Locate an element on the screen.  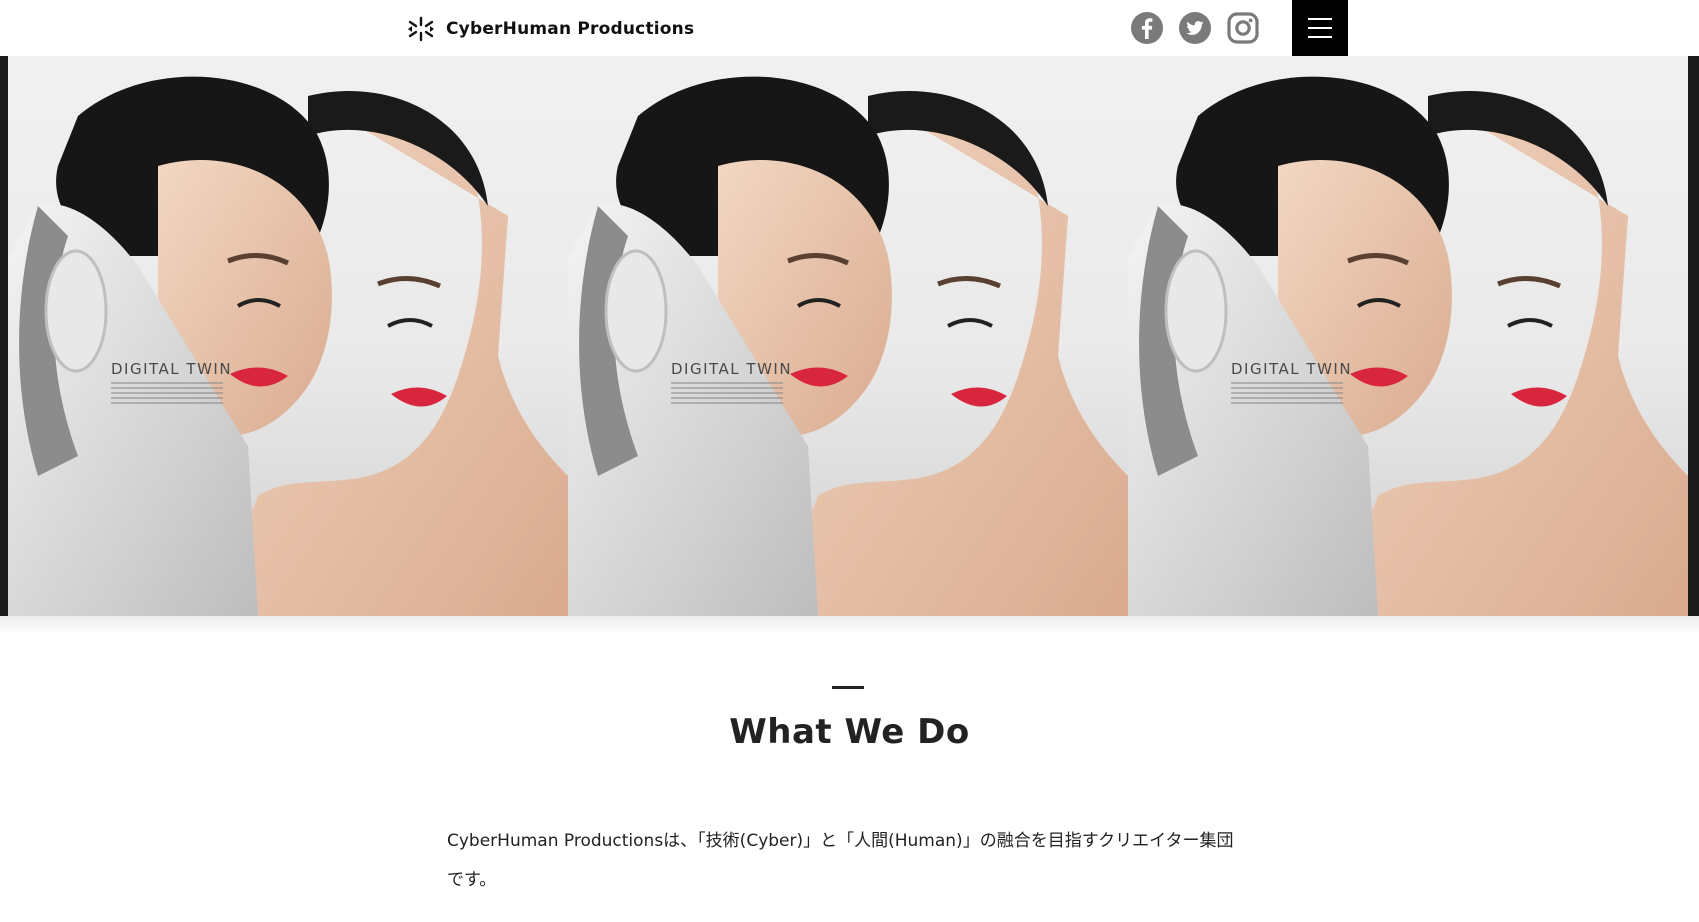
facebook-icon is located at coordinates (1147, 28).